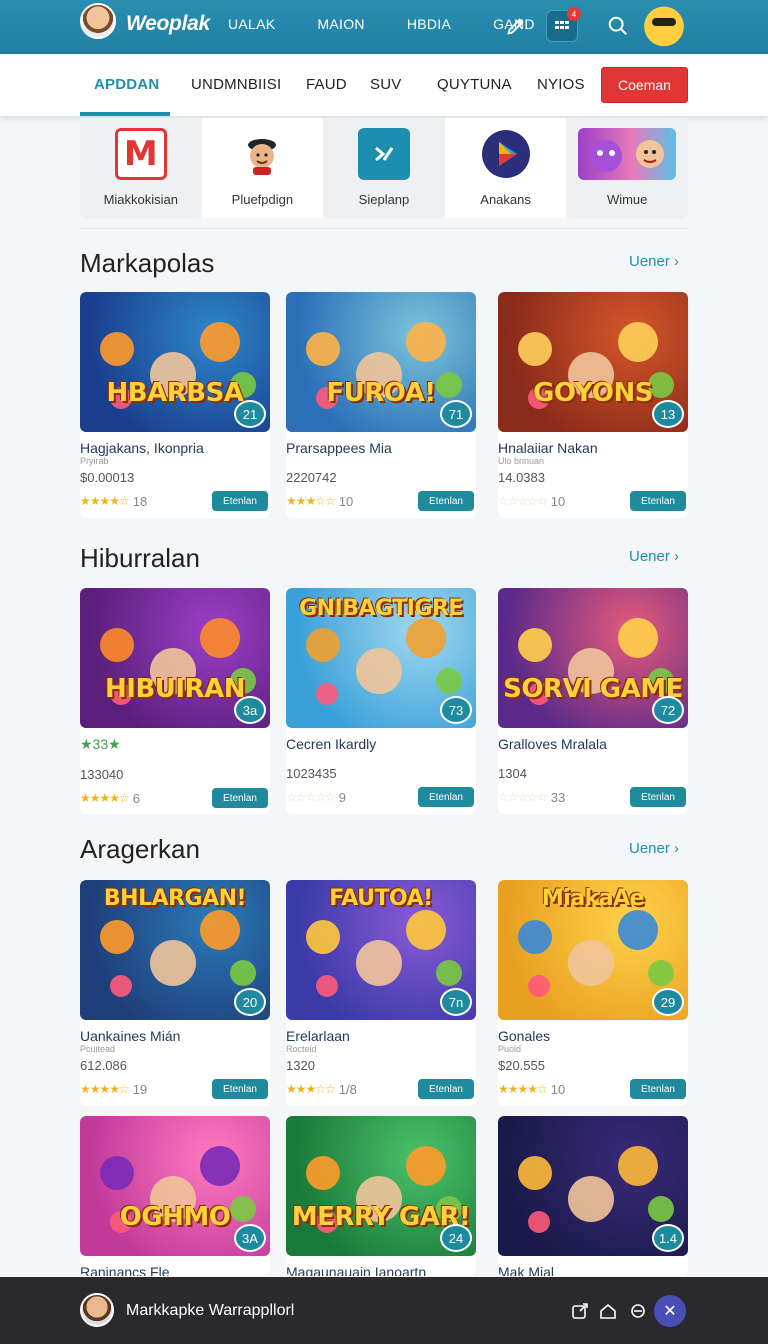 Image resolution: width=768 pixels, height=1344 pixels. Describe the element at coordinates (618, 26) in the screenshot. I see `search-icon` at that location.